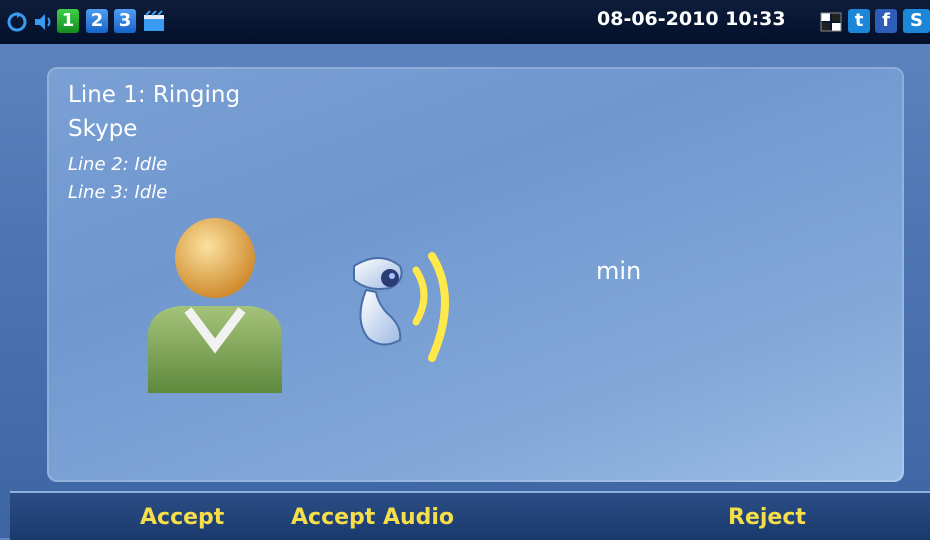 This screenshot has width=930, height=540. I want to click on twitter-tile: t, so click(859, 21).